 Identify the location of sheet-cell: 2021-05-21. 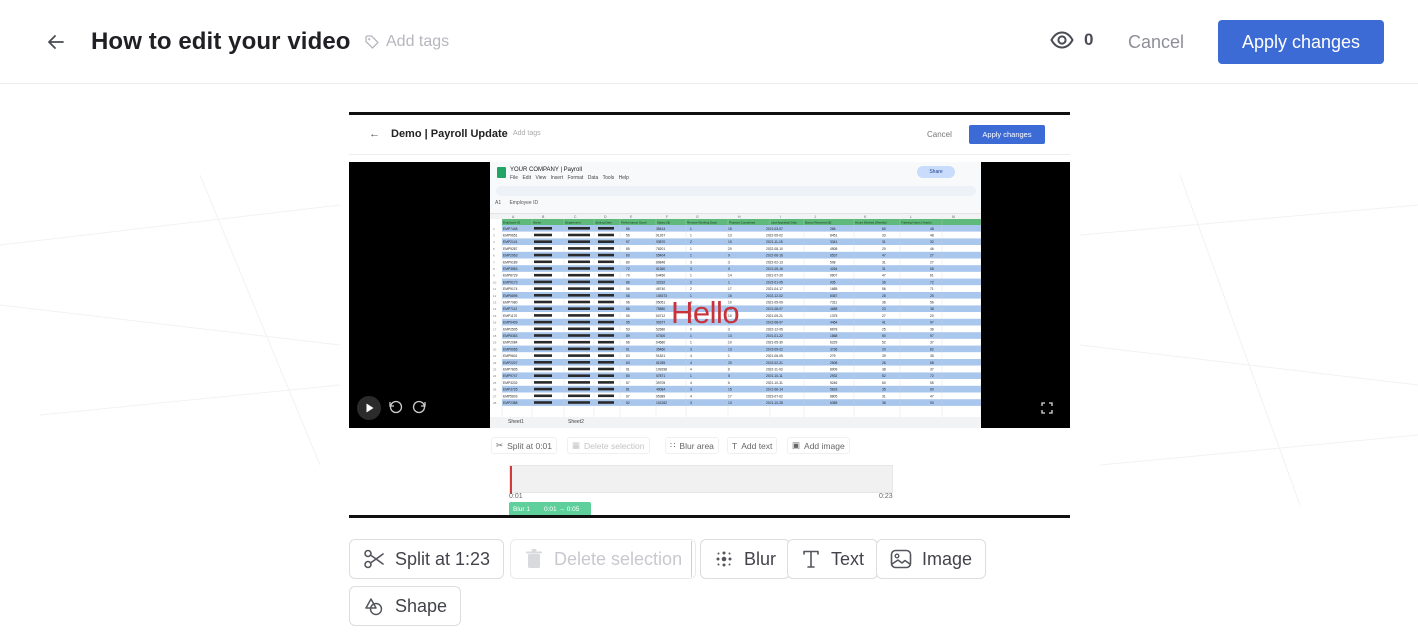
(774, 316).